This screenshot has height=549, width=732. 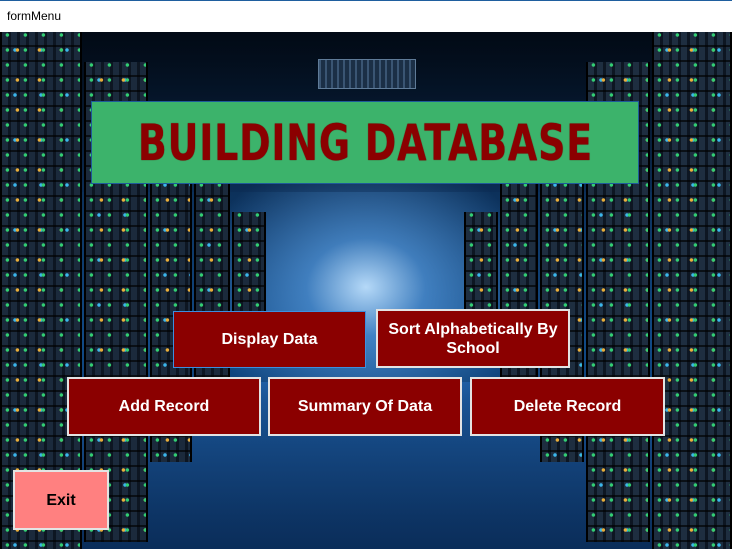 I want to click on sort-alphabetically-button: Sort Alphabetically By School, so click(x=473, y=338).